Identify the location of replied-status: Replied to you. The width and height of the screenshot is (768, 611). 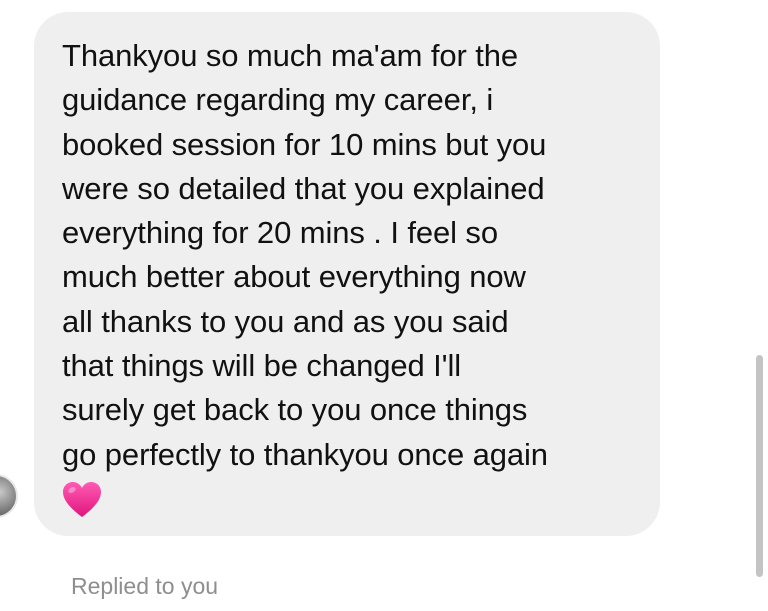
(145, 586).